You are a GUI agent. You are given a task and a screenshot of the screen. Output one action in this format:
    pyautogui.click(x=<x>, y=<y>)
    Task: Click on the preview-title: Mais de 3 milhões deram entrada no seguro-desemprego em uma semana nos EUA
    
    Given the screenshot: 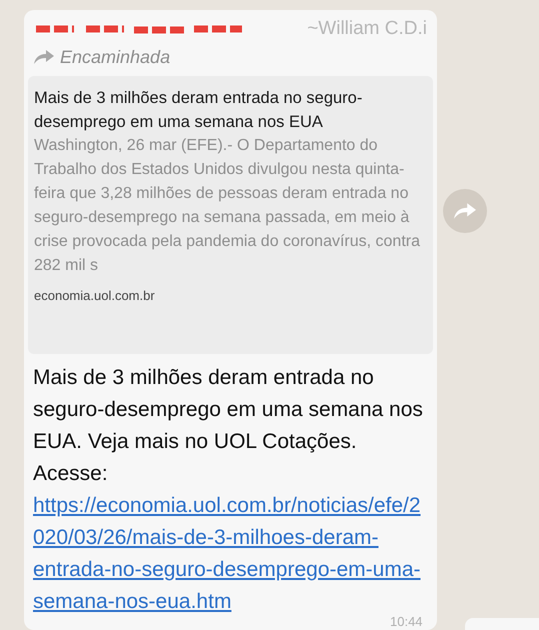 What is the action you would take?
    pyautogui.click(x=199, y=110)
    